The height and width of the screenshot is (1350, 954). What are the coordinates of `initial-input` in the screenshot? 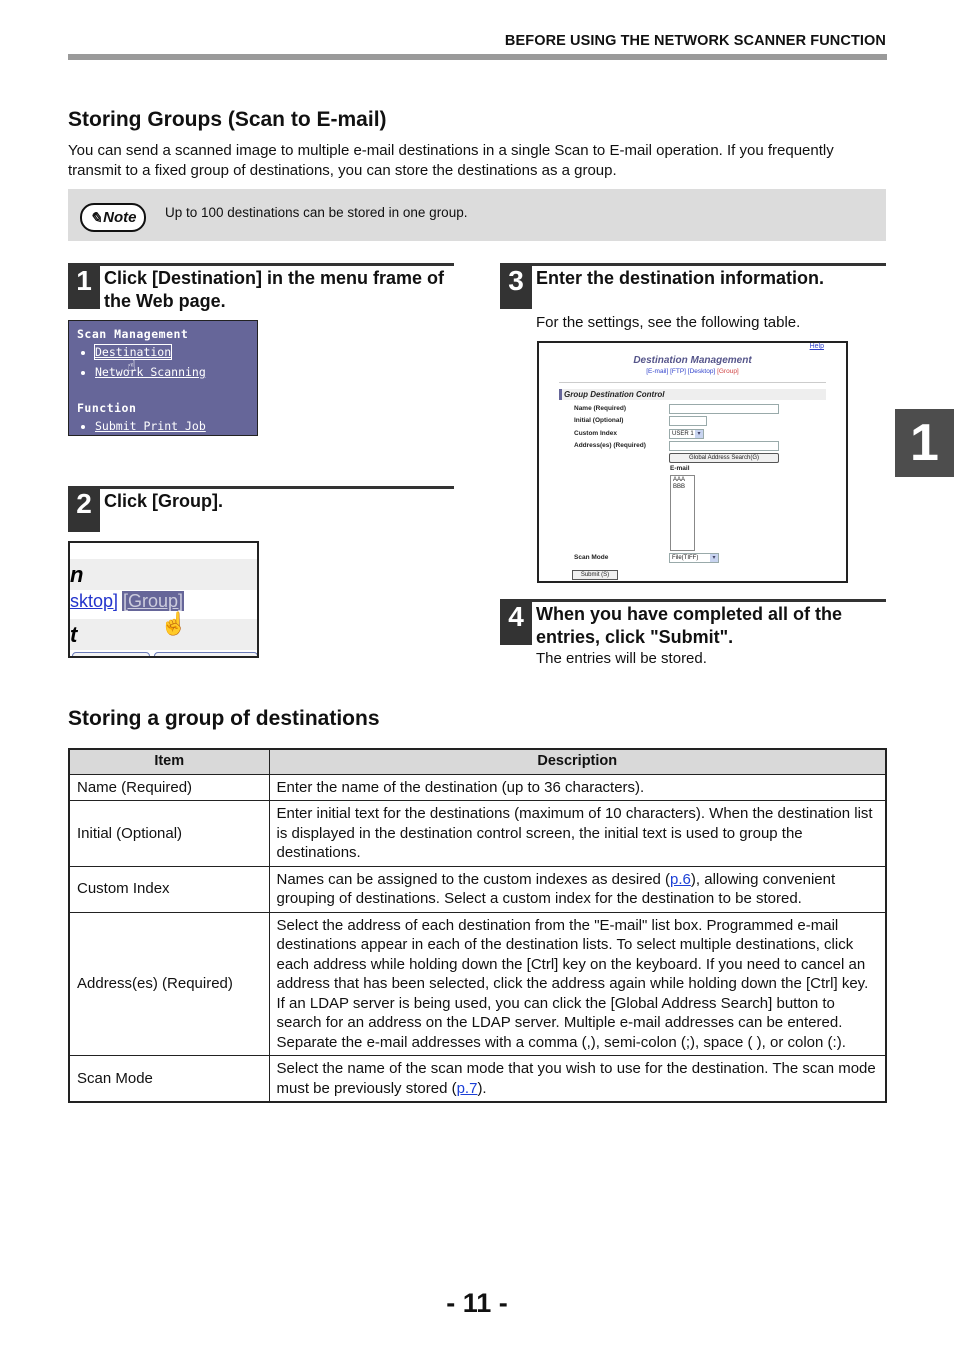 It's located at (688, 421).